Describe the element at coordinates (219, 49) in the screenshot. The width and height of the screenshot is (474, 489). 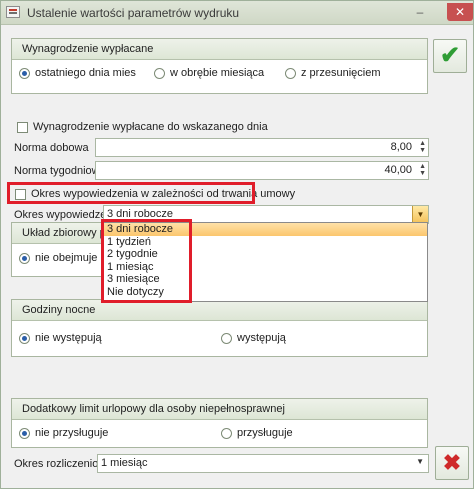
I see `panel-header: Wynagrodzenie wypłacane` at that location.